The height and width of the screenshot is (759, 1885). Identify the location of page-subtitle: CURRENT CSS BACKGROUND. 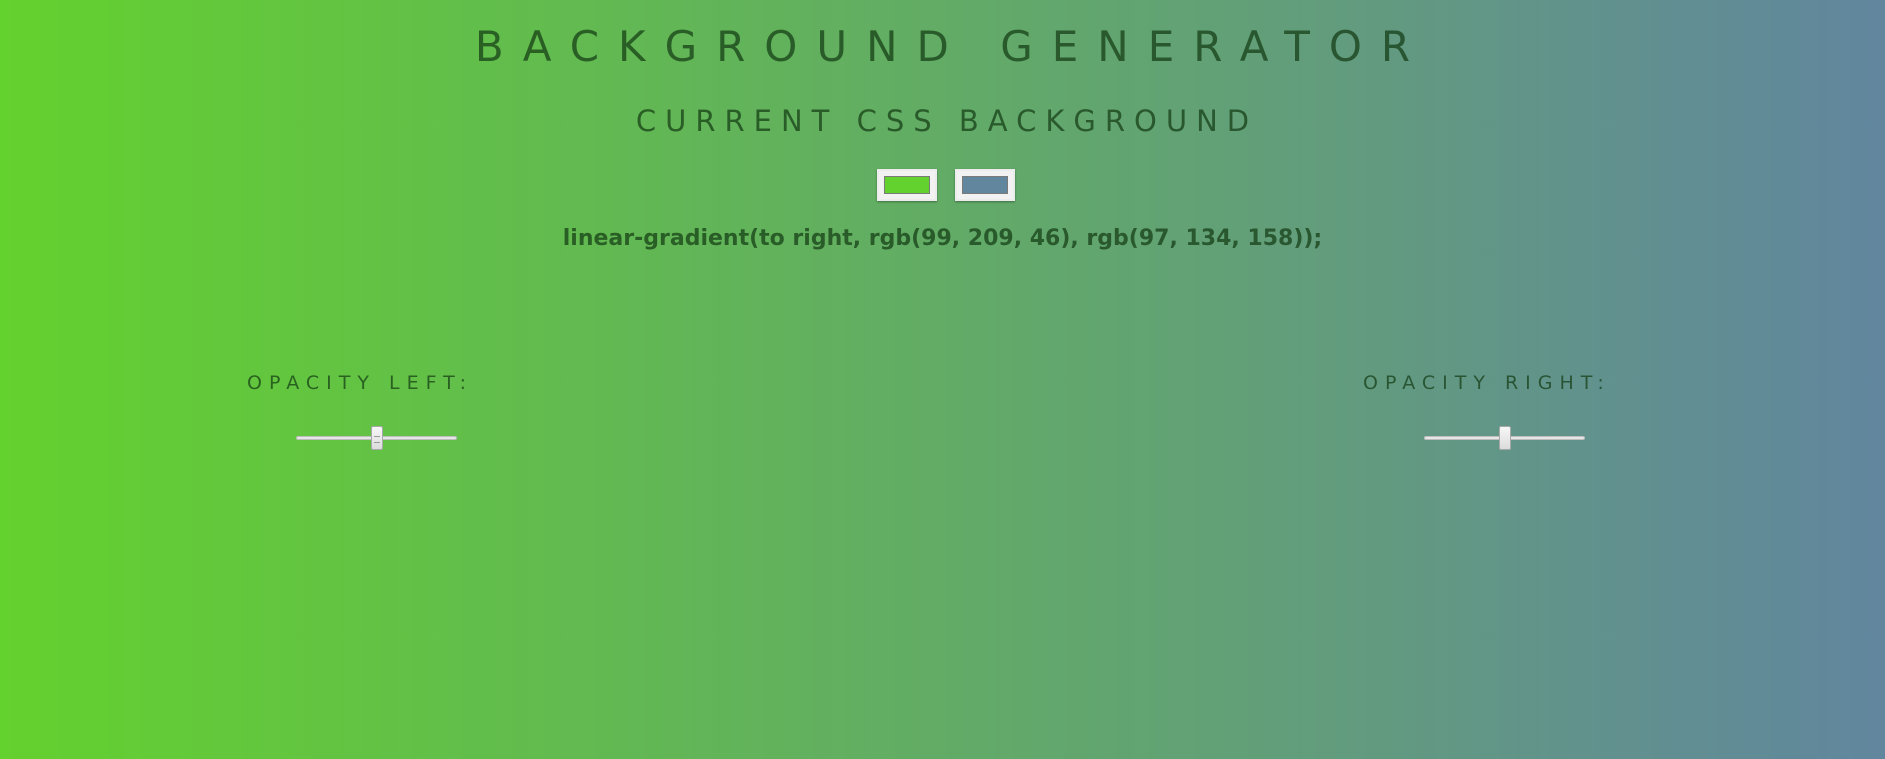
(947, 121).